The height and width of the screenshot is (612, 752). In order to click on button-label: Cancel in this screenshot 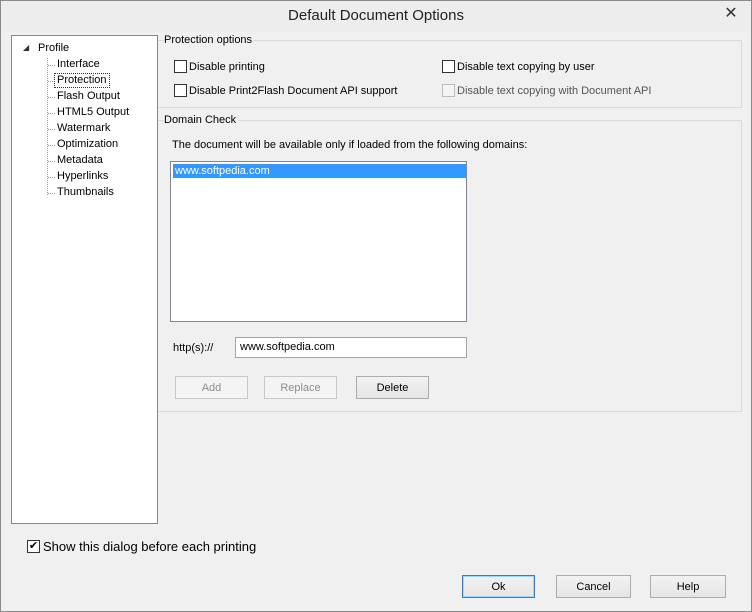, I will do `click(593, 586)`.